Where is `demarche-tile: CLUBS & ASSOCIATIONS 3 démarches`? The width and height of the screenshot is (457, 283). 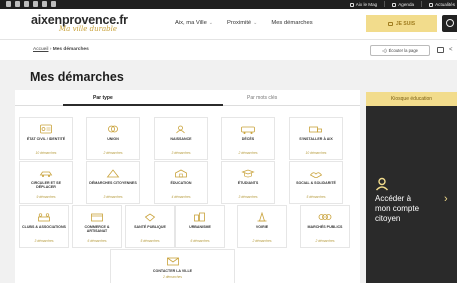 demarche-tile: CLUBS & ASSOCIATIONS 3 démarches is located at coordinates (44, 226).